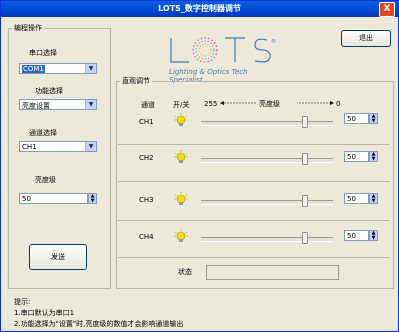  What do you see at coordinates (351, 157) in the screenshot?
I see `channel-2-value: 50` at bounding box center [351, 157].